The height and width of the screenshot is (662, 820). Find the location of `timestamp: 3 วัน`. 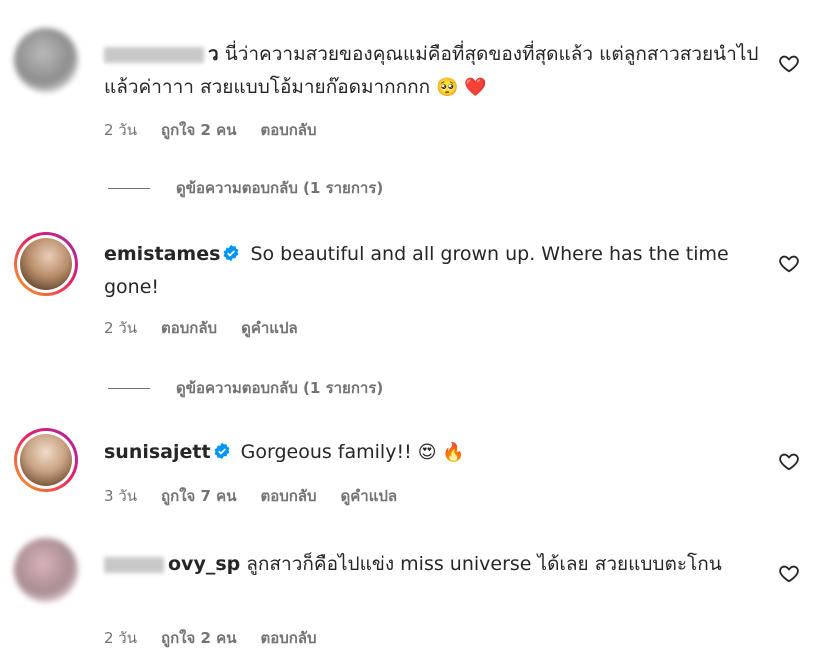

timestamp: 3 วัน is located at coordinates (120, 496).